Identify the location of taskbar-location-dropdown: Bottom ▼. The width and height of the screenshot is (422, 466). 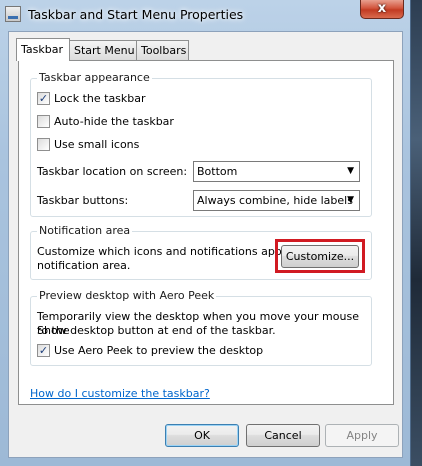
(276, 171).